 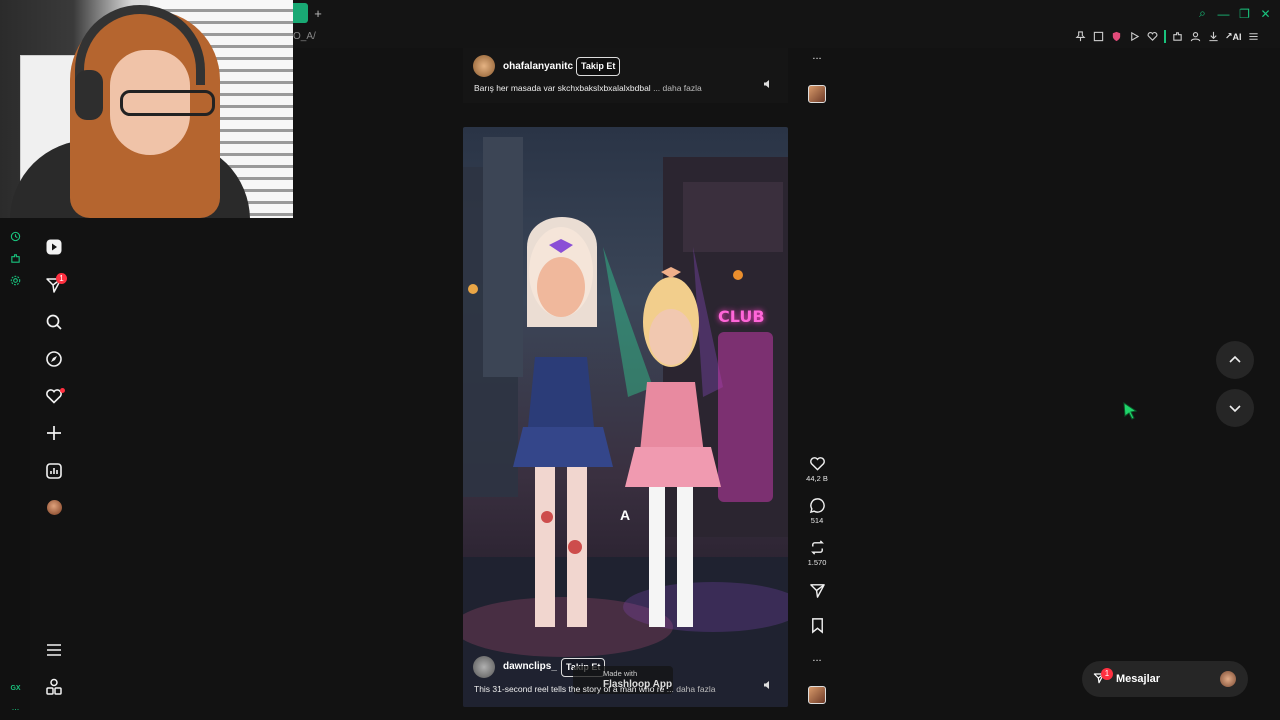 What do you see at coordinates (304, 36) in the screenshot?
I see `address-bar-fragment: O_A/` at bounding box center [304, 36].